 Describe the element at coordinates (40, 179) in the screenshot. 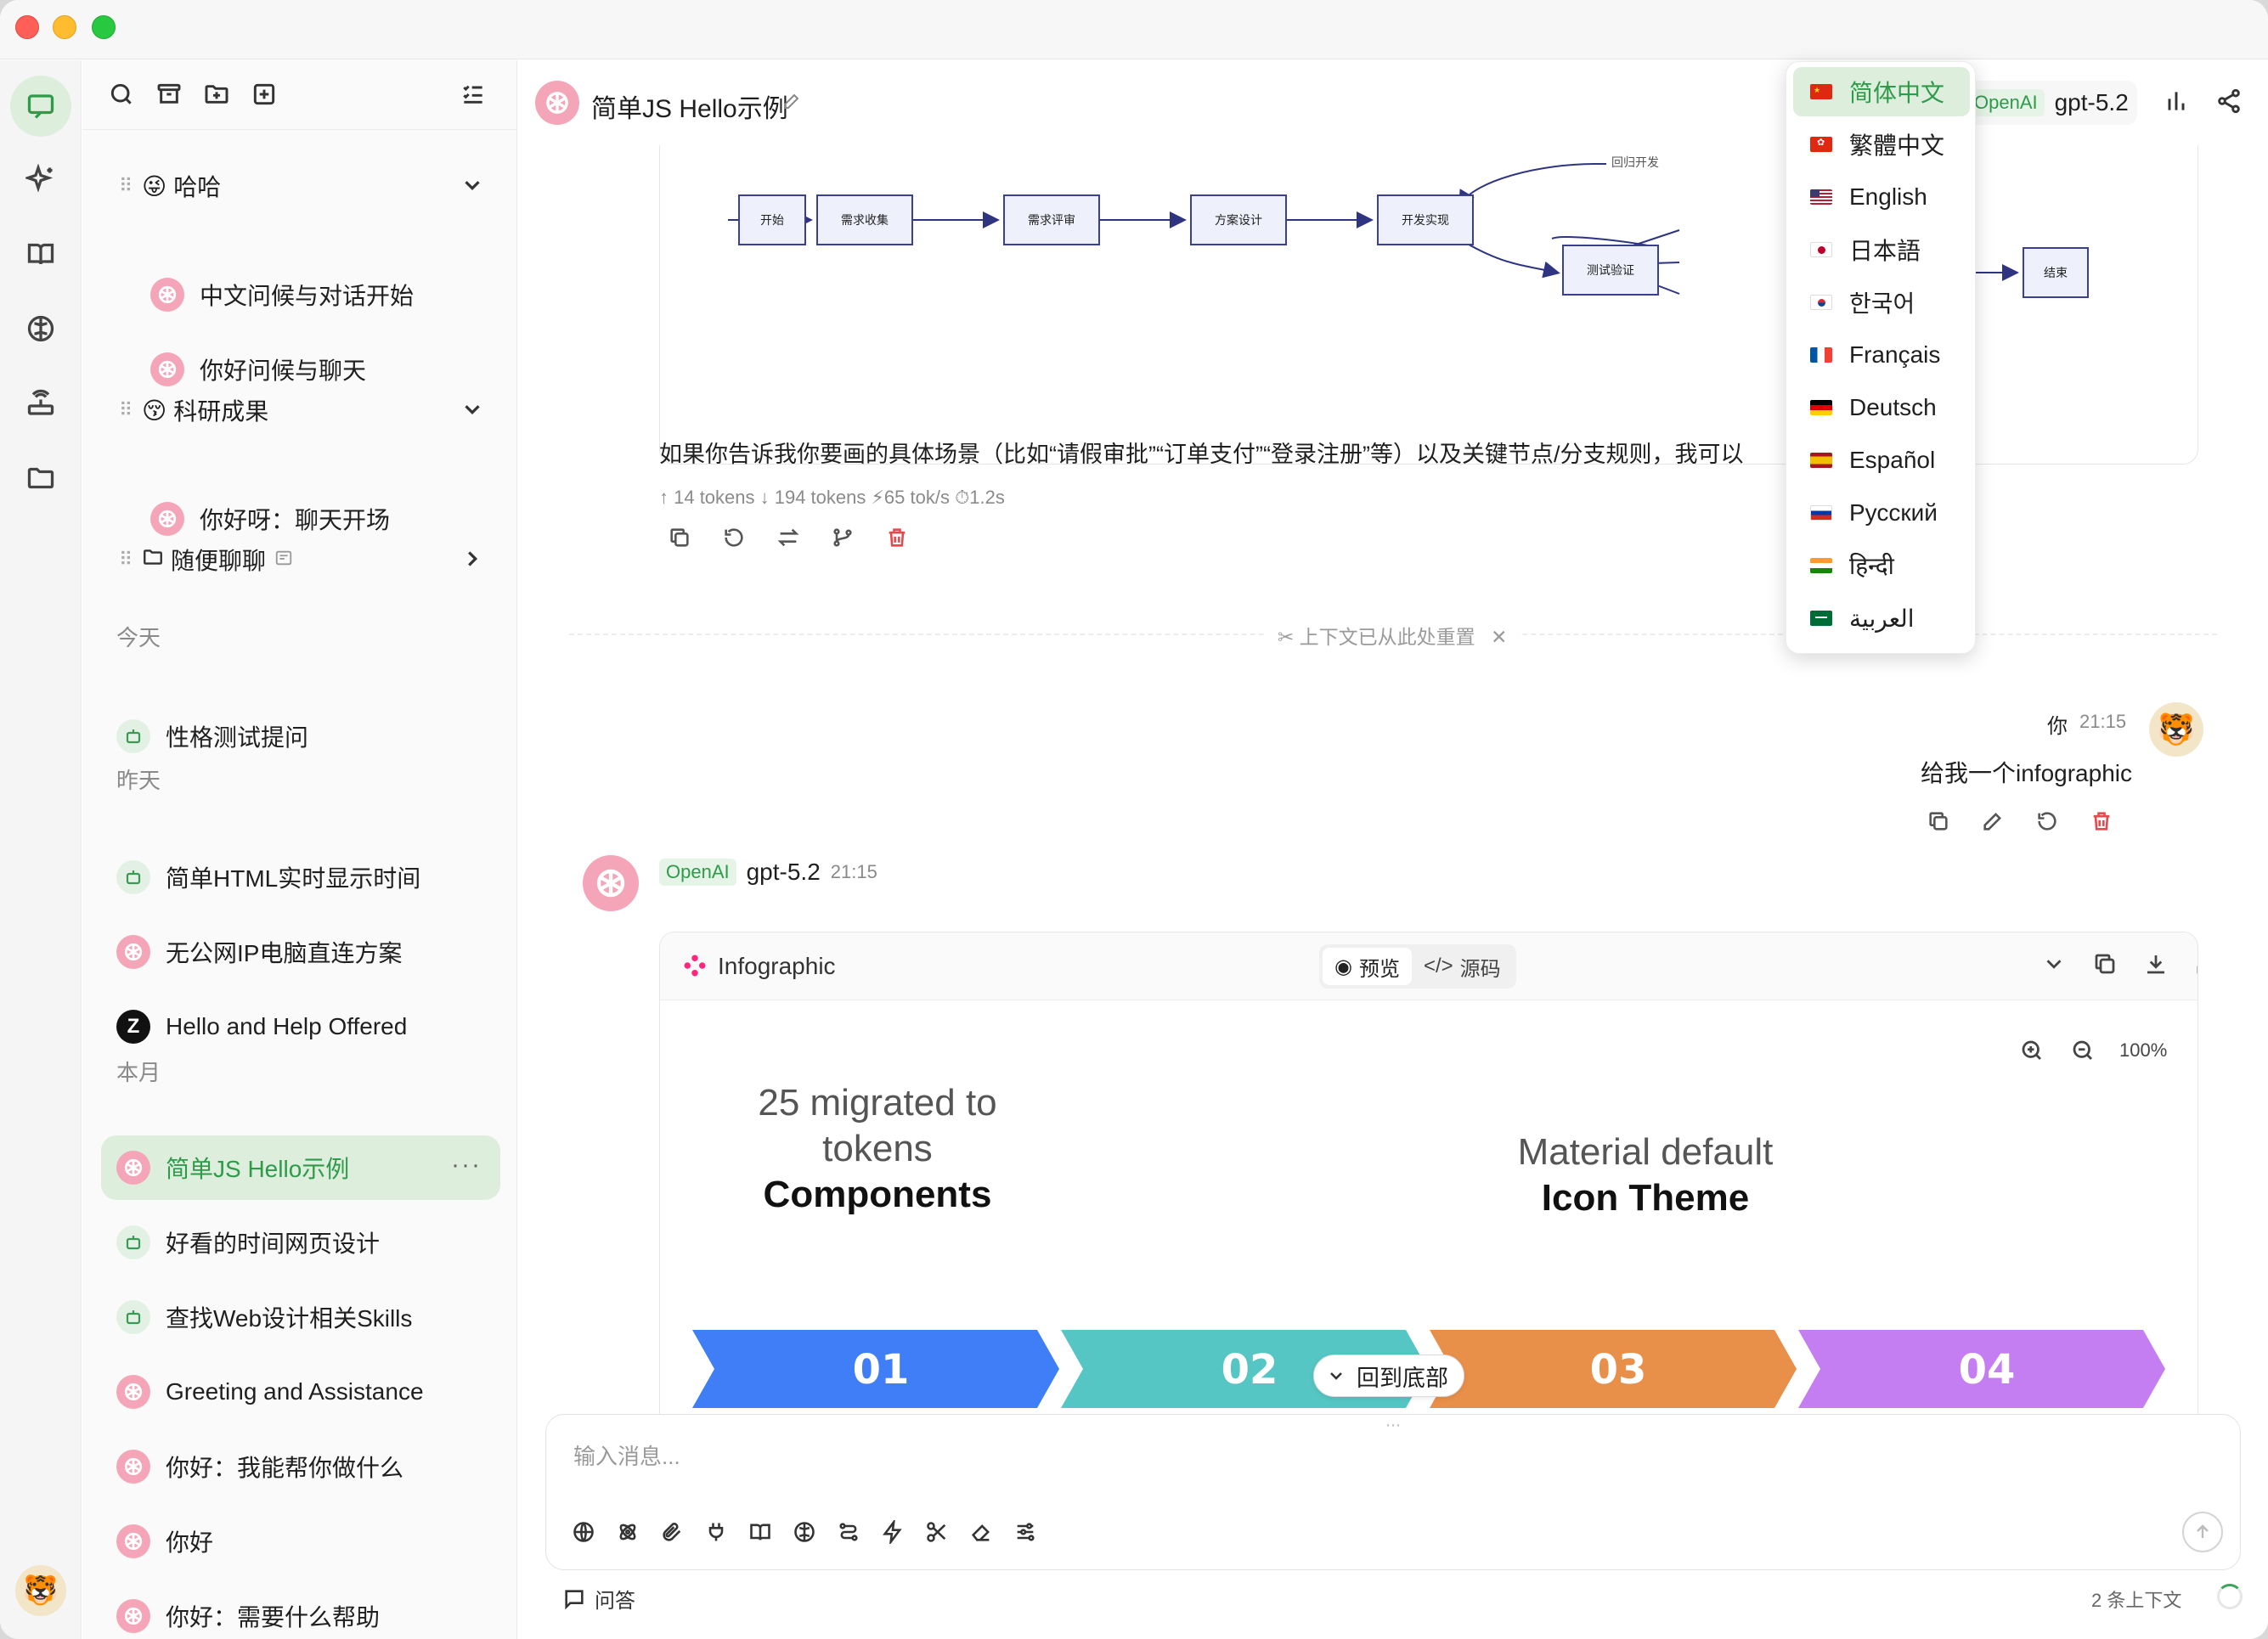

I see `sparkles-icon` at that location.